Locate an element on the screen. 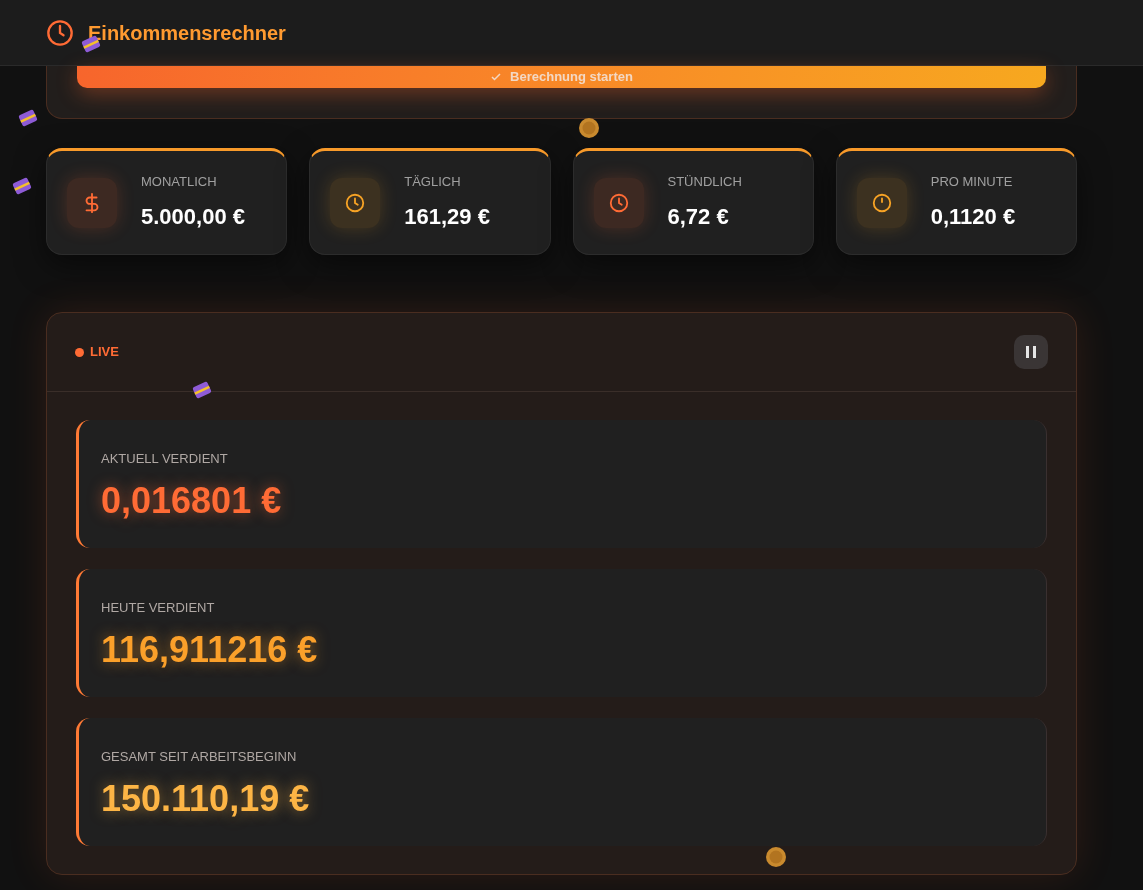 The image size is (1143, 890). timer-icon is located at coordinates (881, 202).